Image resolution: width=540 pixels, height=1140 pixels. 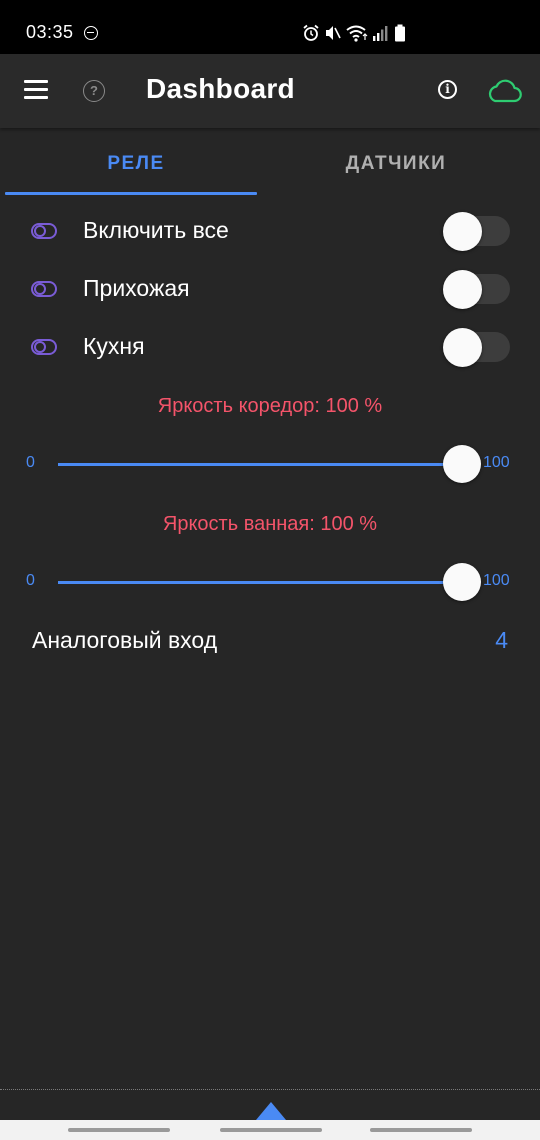 What do you see at coordinates (131, 193) in the screenshot?
I see `active-tab-indicator` at bounding box center [131, 193].